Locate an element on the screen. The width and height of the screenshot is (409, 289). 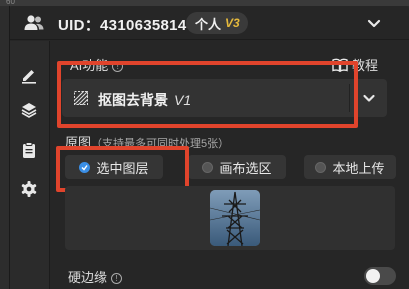
source-label-text: 原图 is located at coordinates (78, 142).